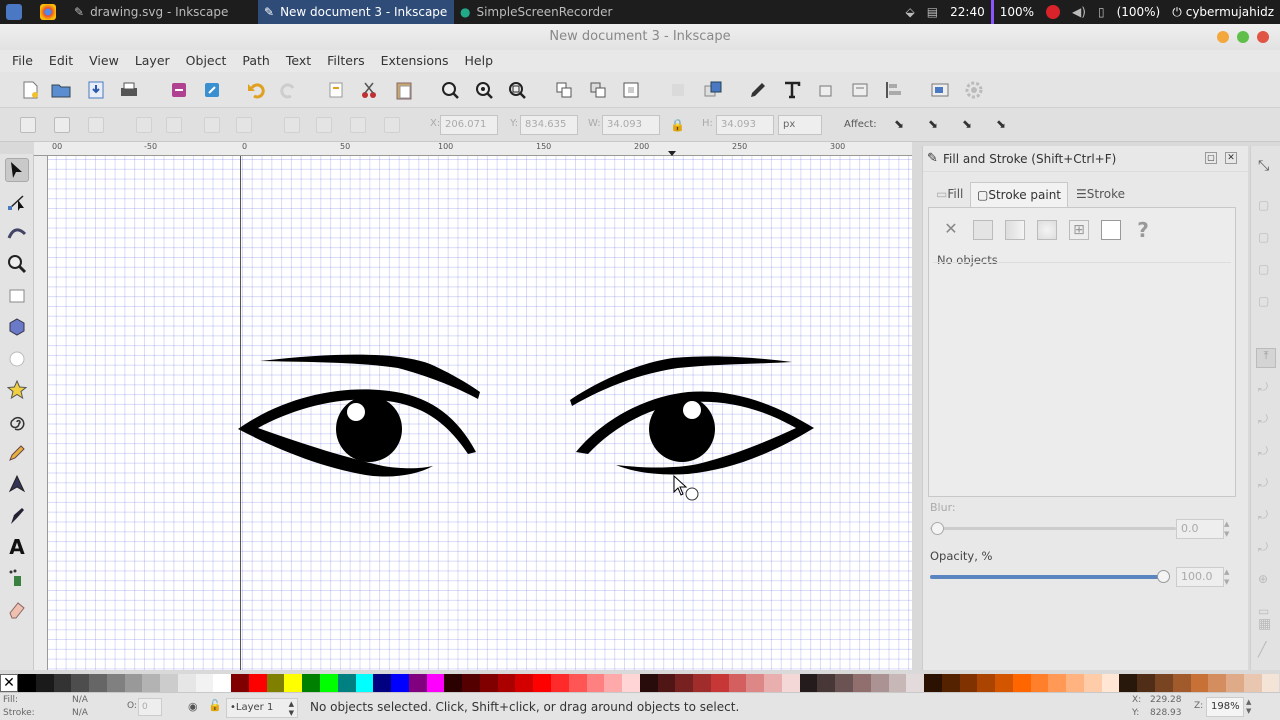 The height and width of the screenshot is (720, 1280). What do you see at coordinates (1163, 576) in the screenshot?
I see `opacity-slider-handle` at bounding box center [1163, 576].